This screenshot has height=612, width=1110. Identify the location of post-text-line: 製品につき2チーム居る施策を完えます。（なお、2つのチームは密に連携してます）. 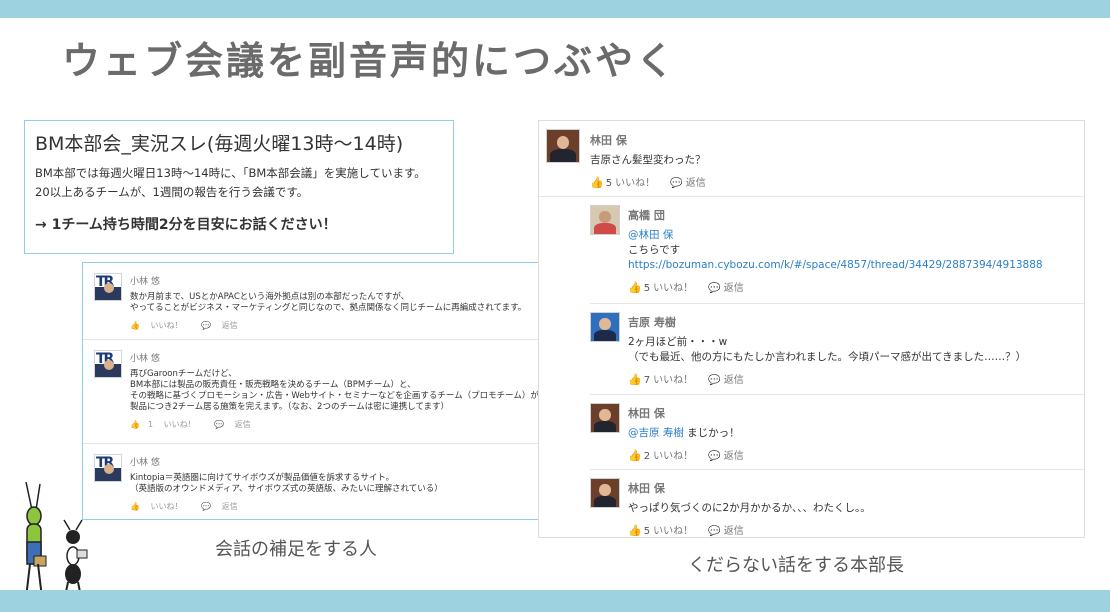
(290, 407).